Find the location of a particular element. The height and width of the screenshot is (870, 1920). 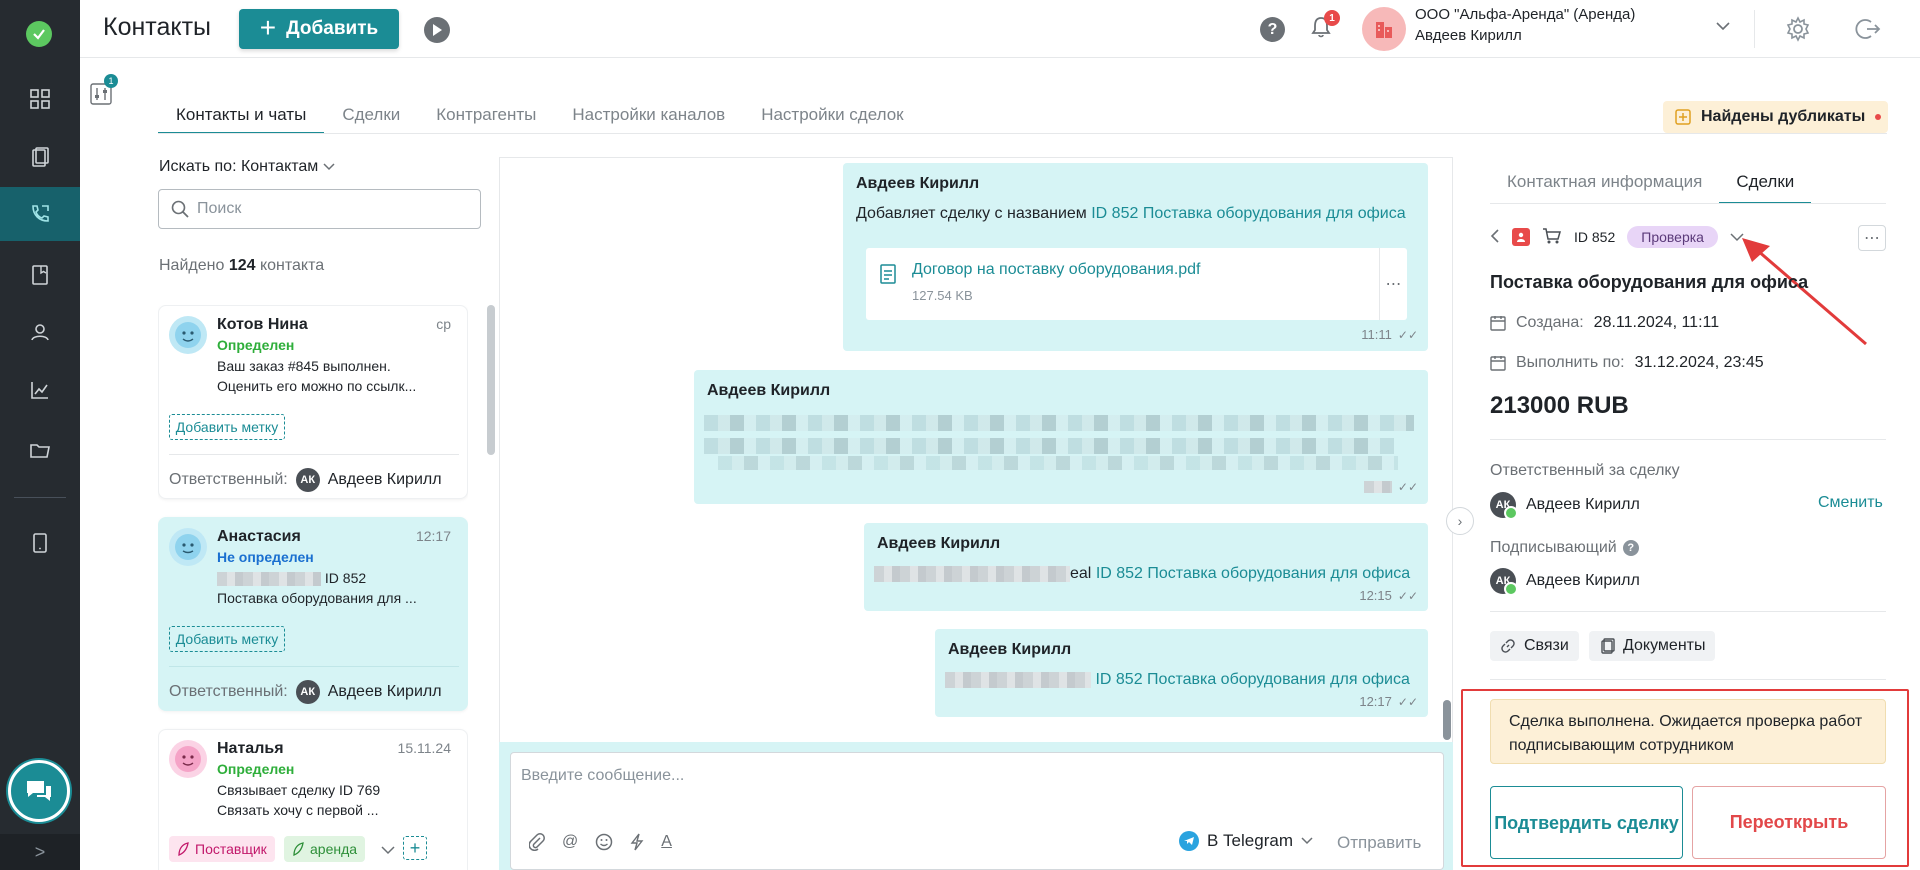

leaf-icon is located at coordinates (298, 849).